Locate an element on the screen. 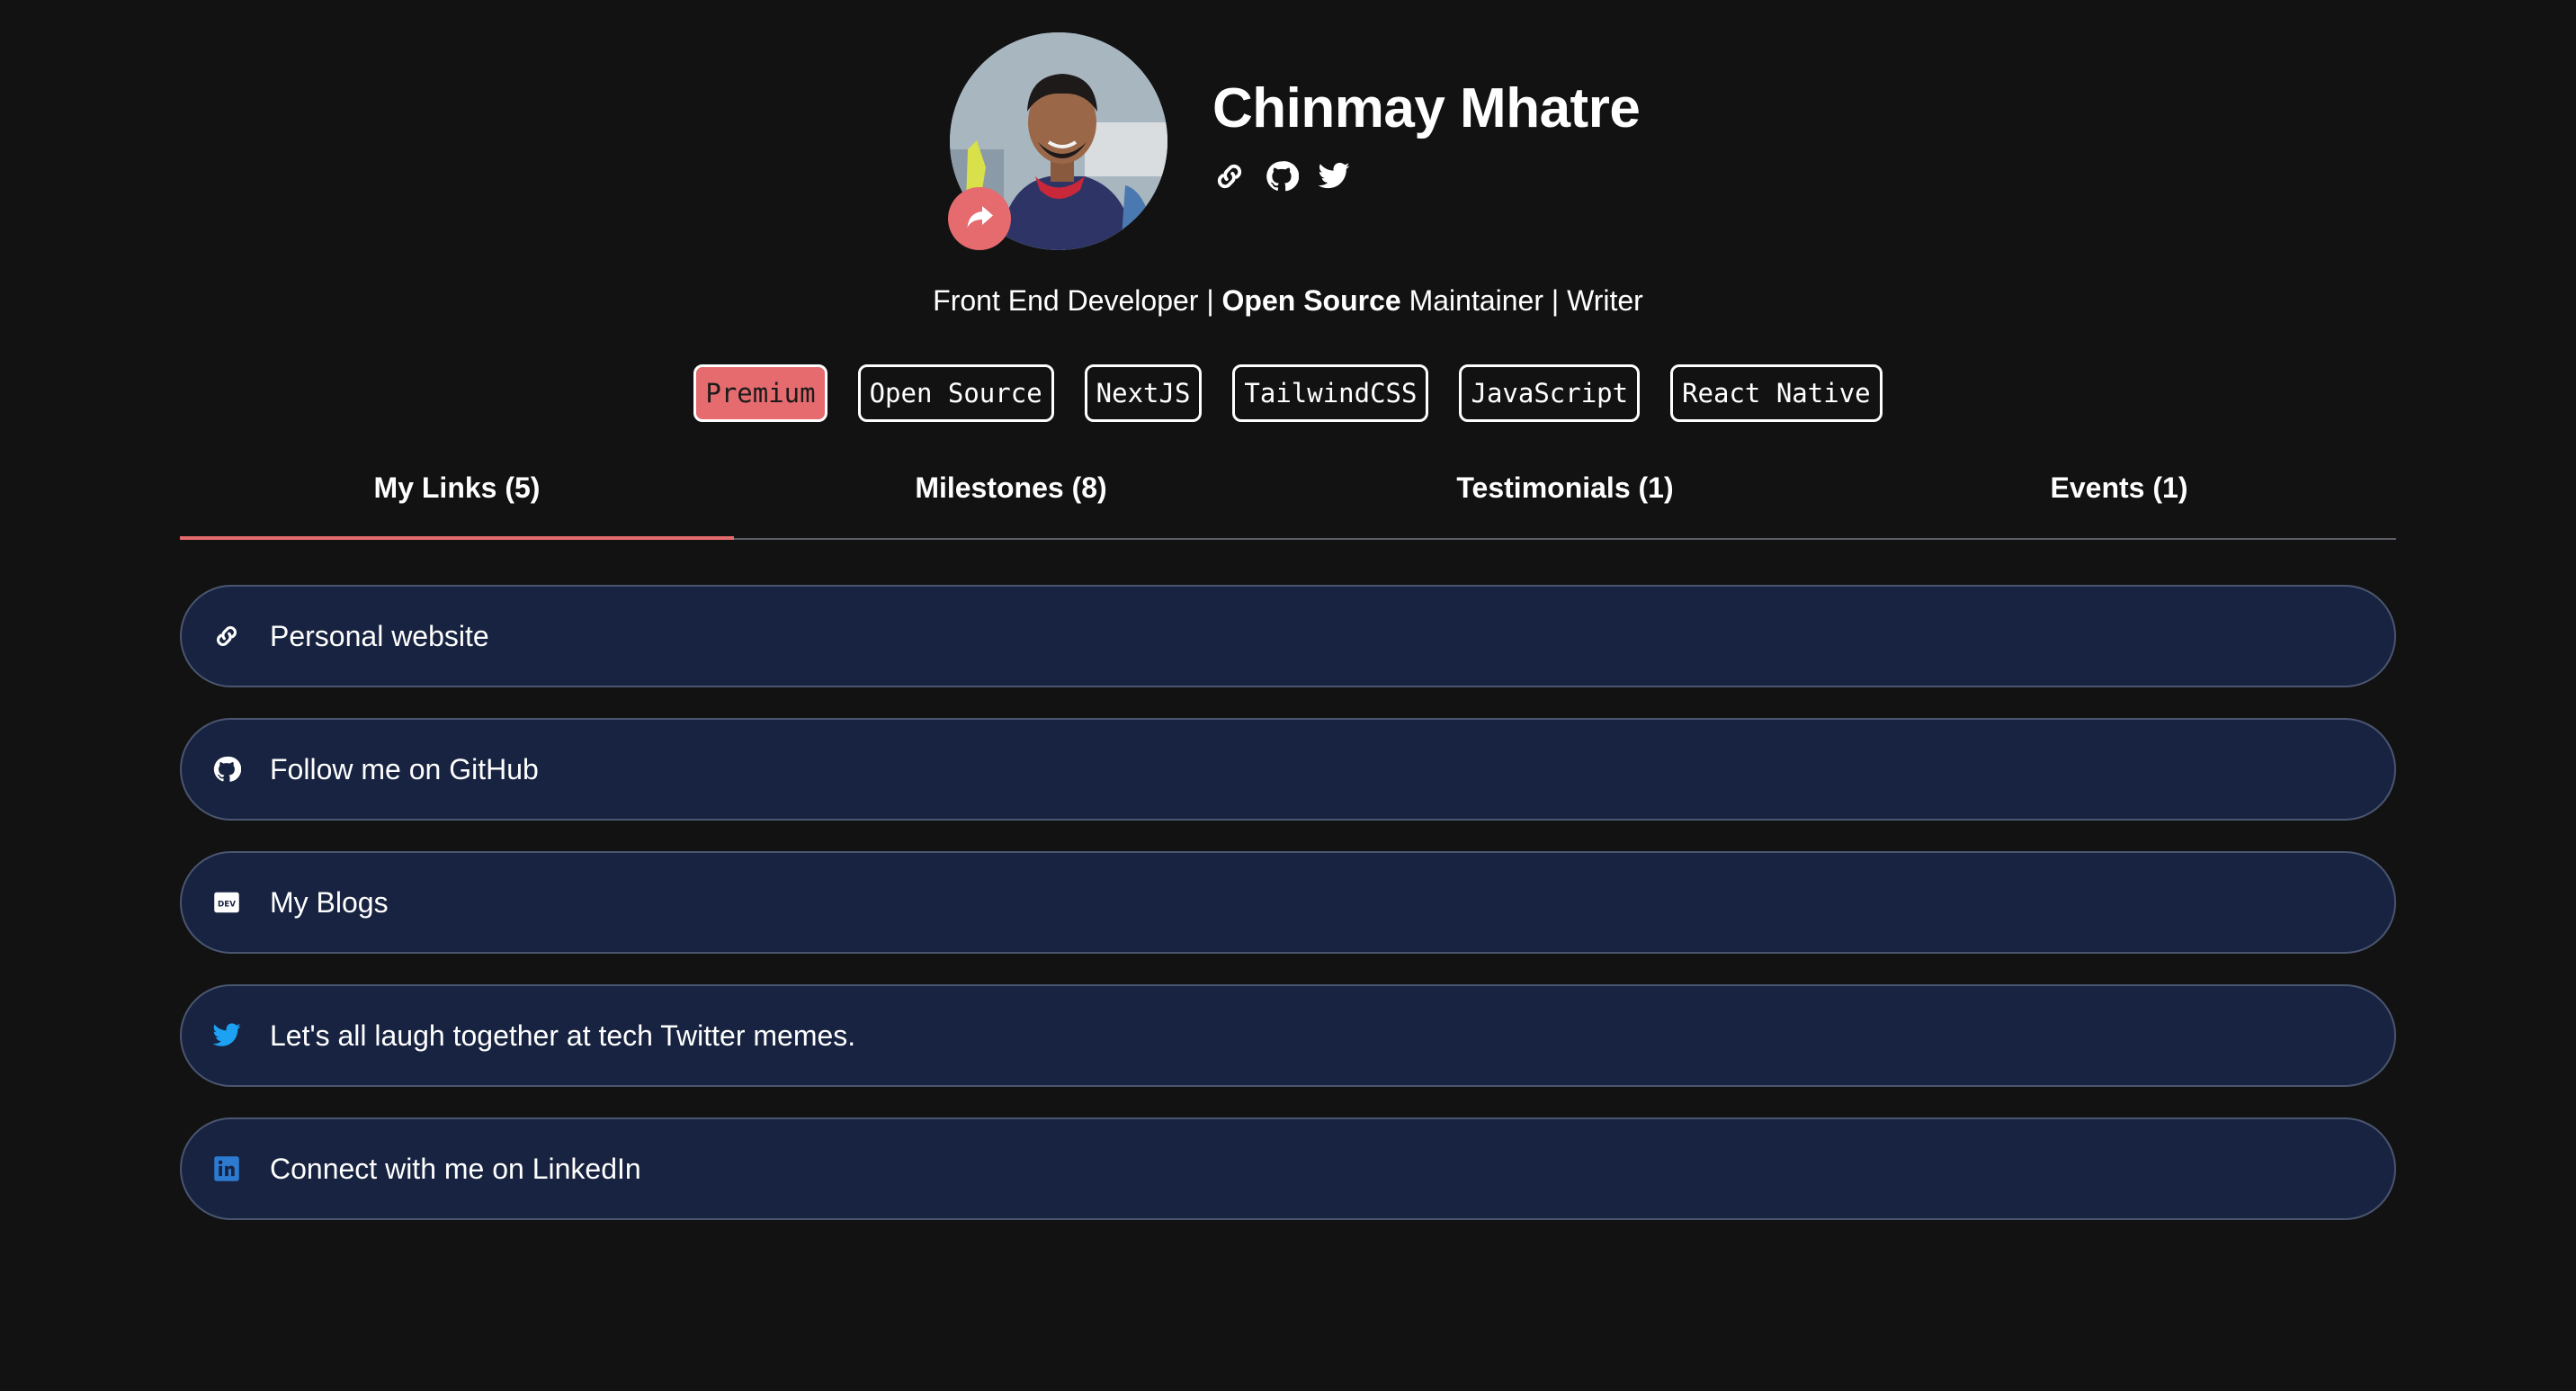 The height and width of the screenshot is (1391, 2576). link-label: Personal website is located at coordinates (379, 636).